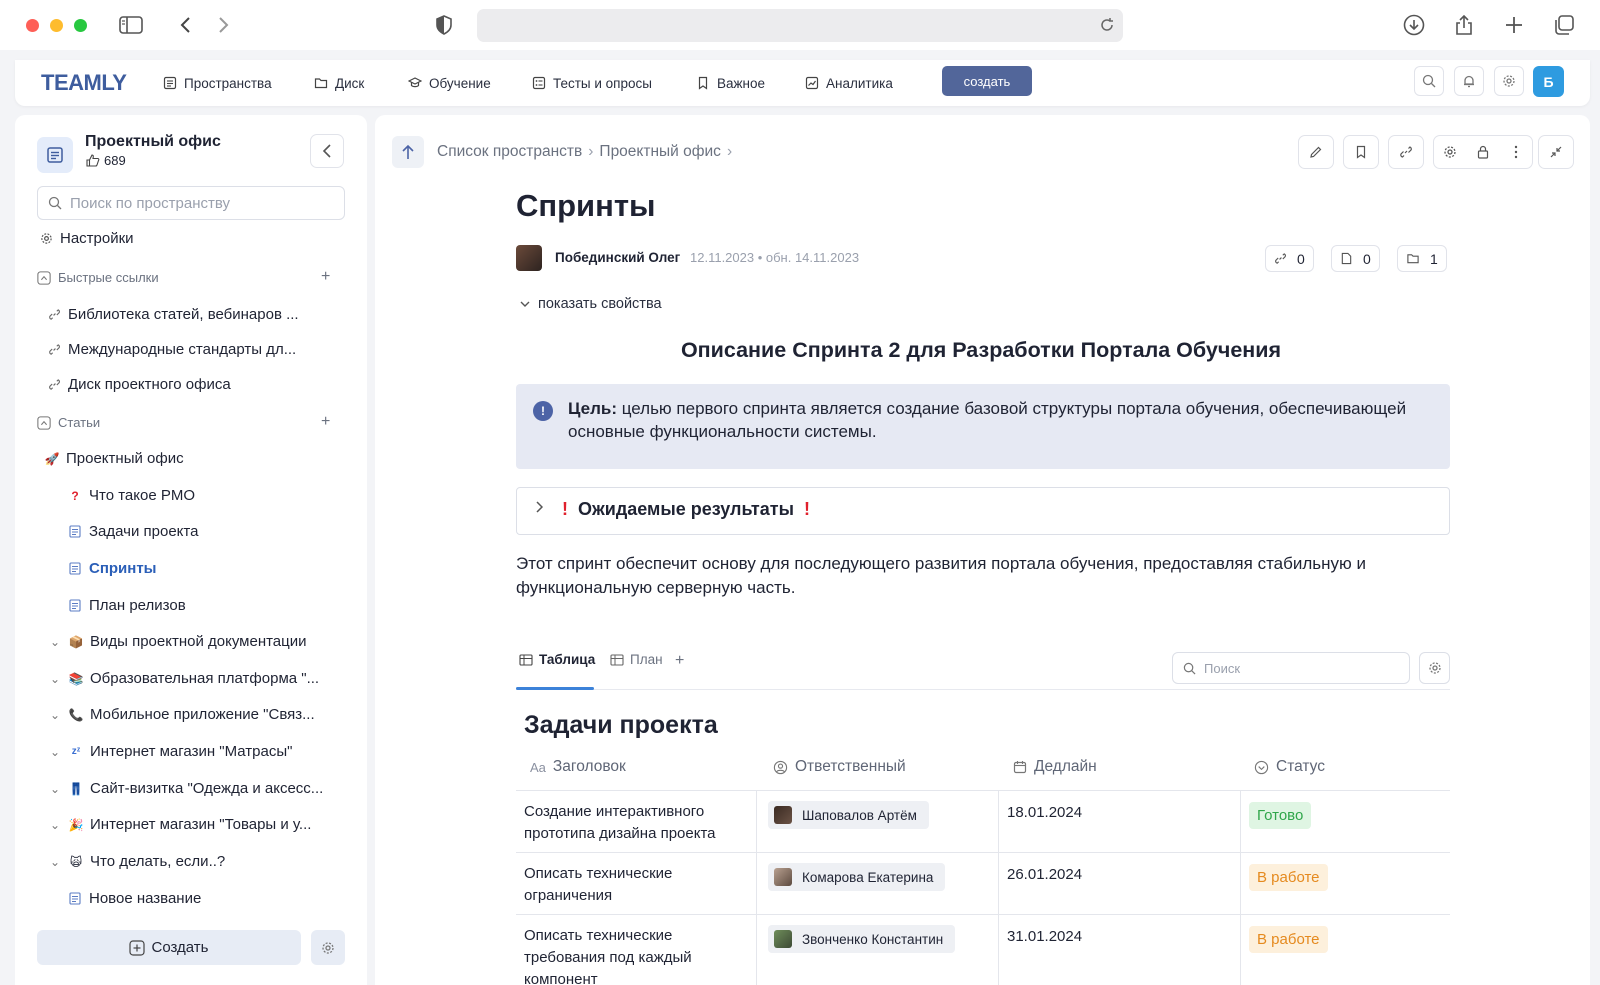  Describe the element at coordinates (328, 947) in the screenshot. I see `sidebar-settings-button` at that location.